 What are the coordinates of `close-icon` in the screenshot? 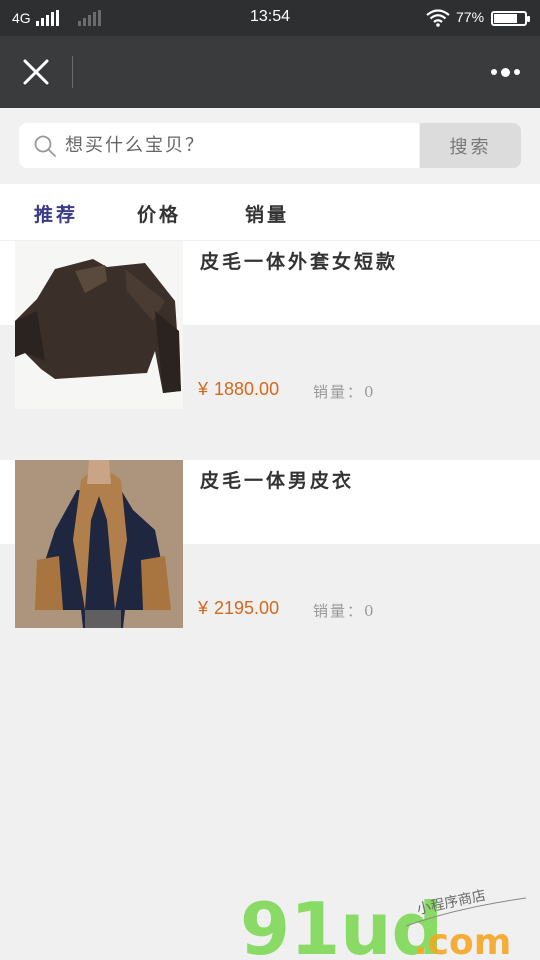 It's located at (36, 72).